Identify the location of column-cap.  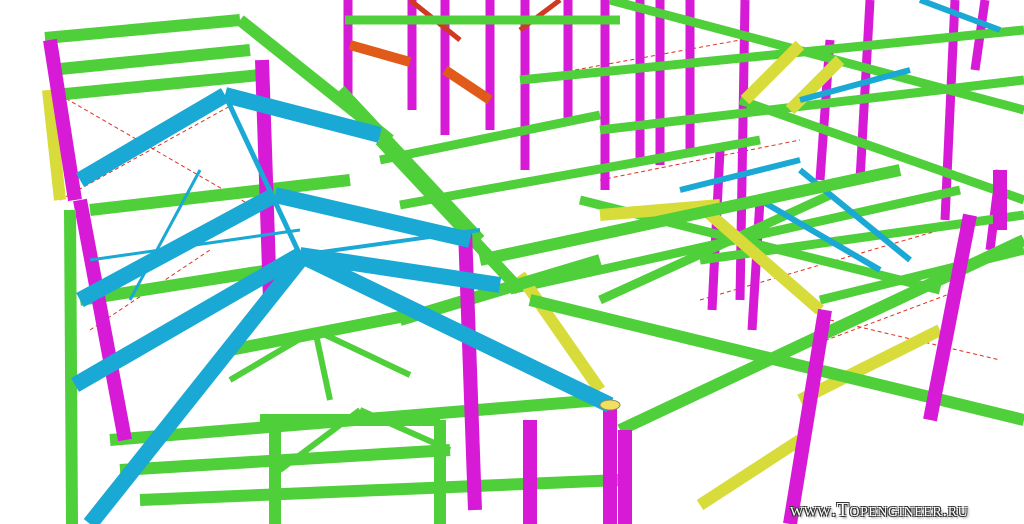
(610, 405).